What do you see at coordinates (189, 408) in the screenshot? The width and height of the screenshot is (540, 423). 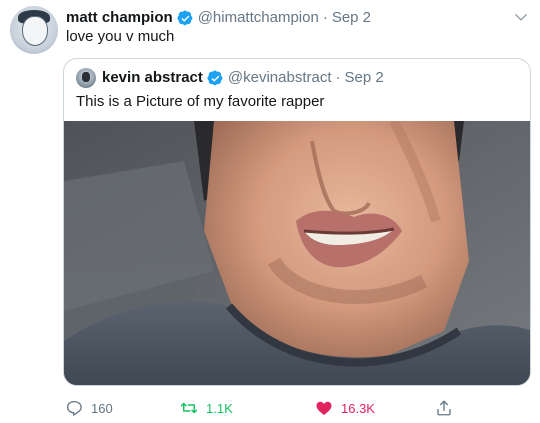 I see `retweet-icon` at bounding box center [189, 408].